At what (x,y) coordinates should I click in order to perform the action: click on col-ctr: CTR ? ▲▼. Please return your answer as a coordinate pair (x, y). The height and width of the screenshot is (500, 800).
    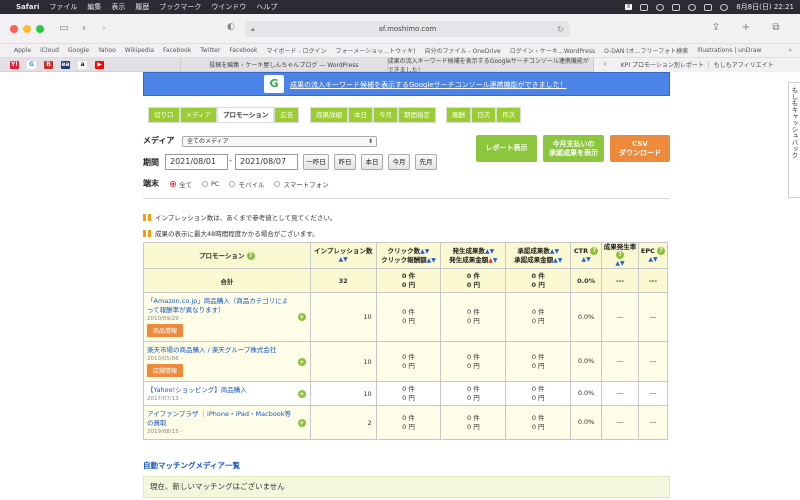
    Looking at the image, I should click on (586, 255).